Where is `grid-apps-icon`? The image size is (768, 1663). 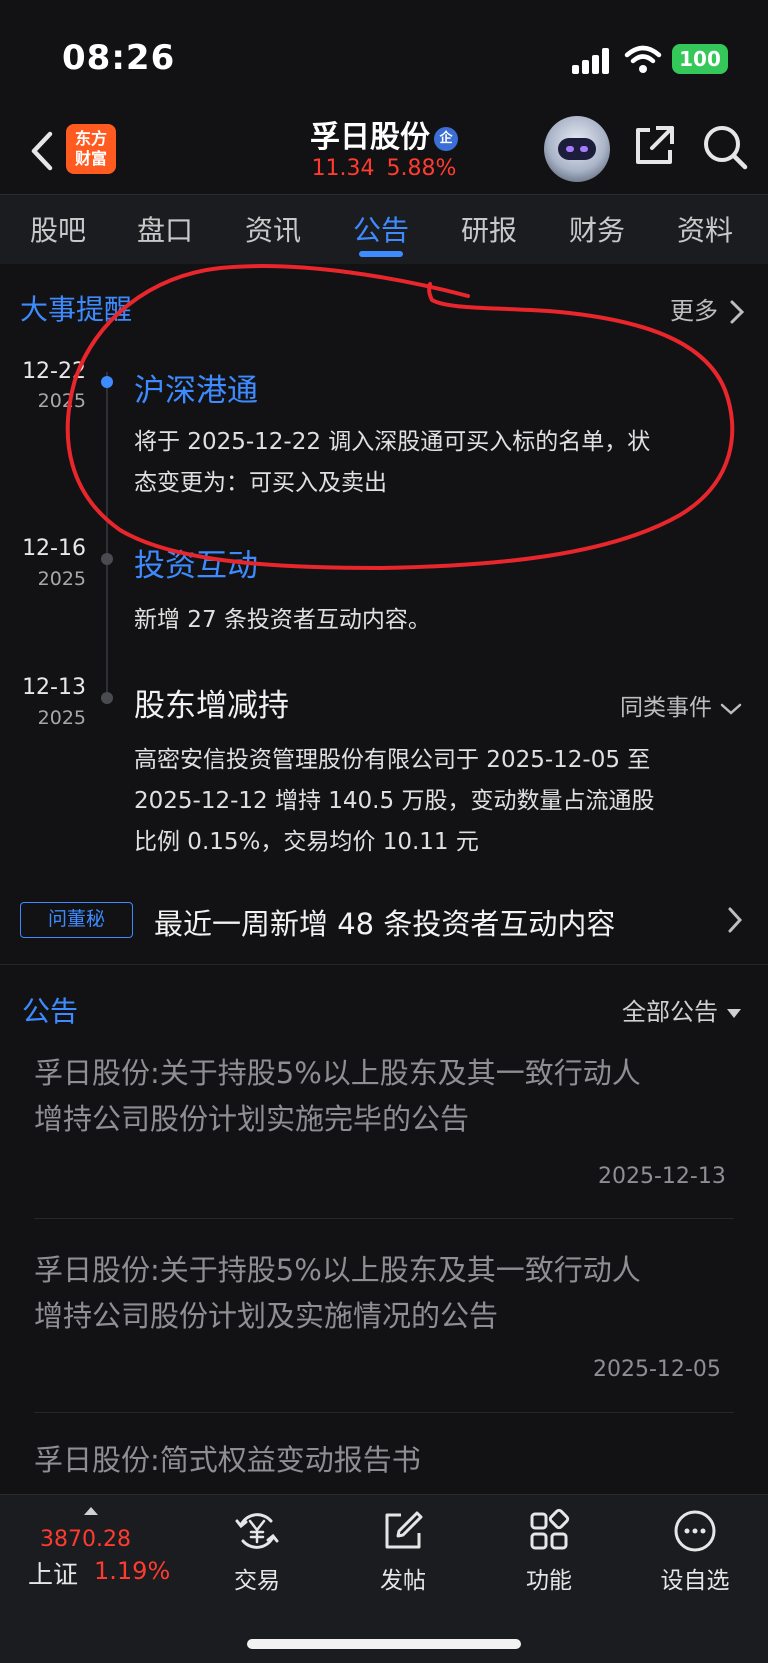
grid-apps-icon is located at coordinates (550, 1529).